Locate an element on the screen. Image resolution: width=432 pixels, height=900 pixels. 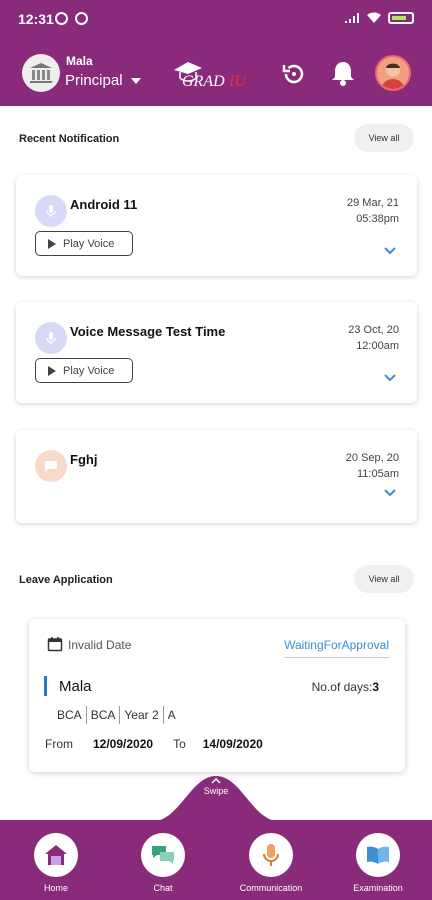
leave-application-title: Leave Application is located at coordinates (66, 580).